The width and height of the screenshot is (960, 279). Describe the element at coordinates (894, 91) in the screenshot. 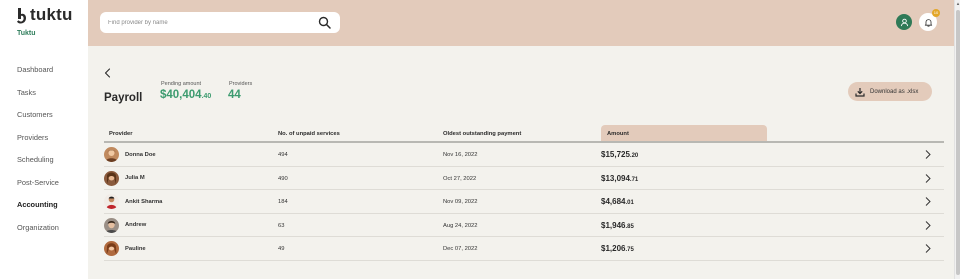

I see `download-button-label: Download as .xlsx` at that location.